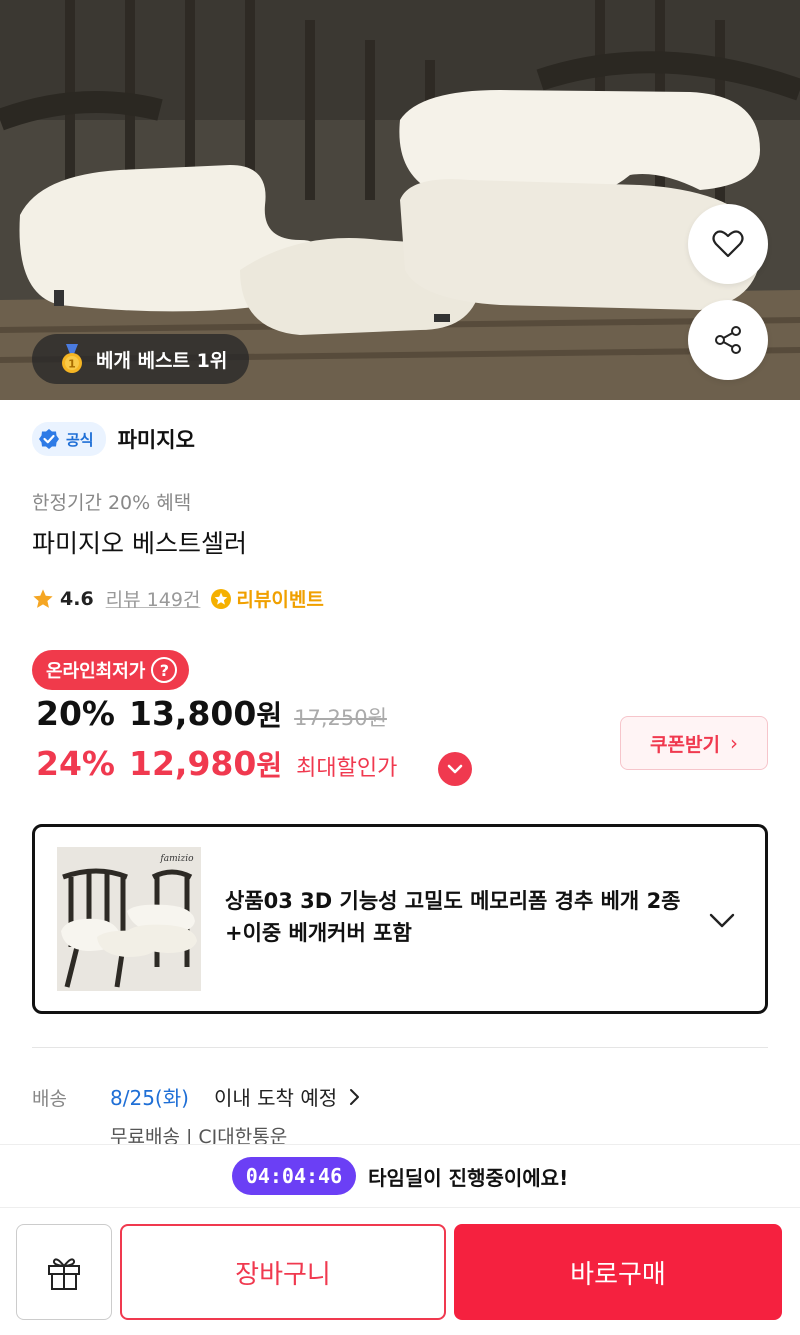 This screenshot has width=800, height=1335. What do you see at coordinates (156, 439) in the screenshot?
I see `brand-name: 파미지오` at bounding box center [156, 439].